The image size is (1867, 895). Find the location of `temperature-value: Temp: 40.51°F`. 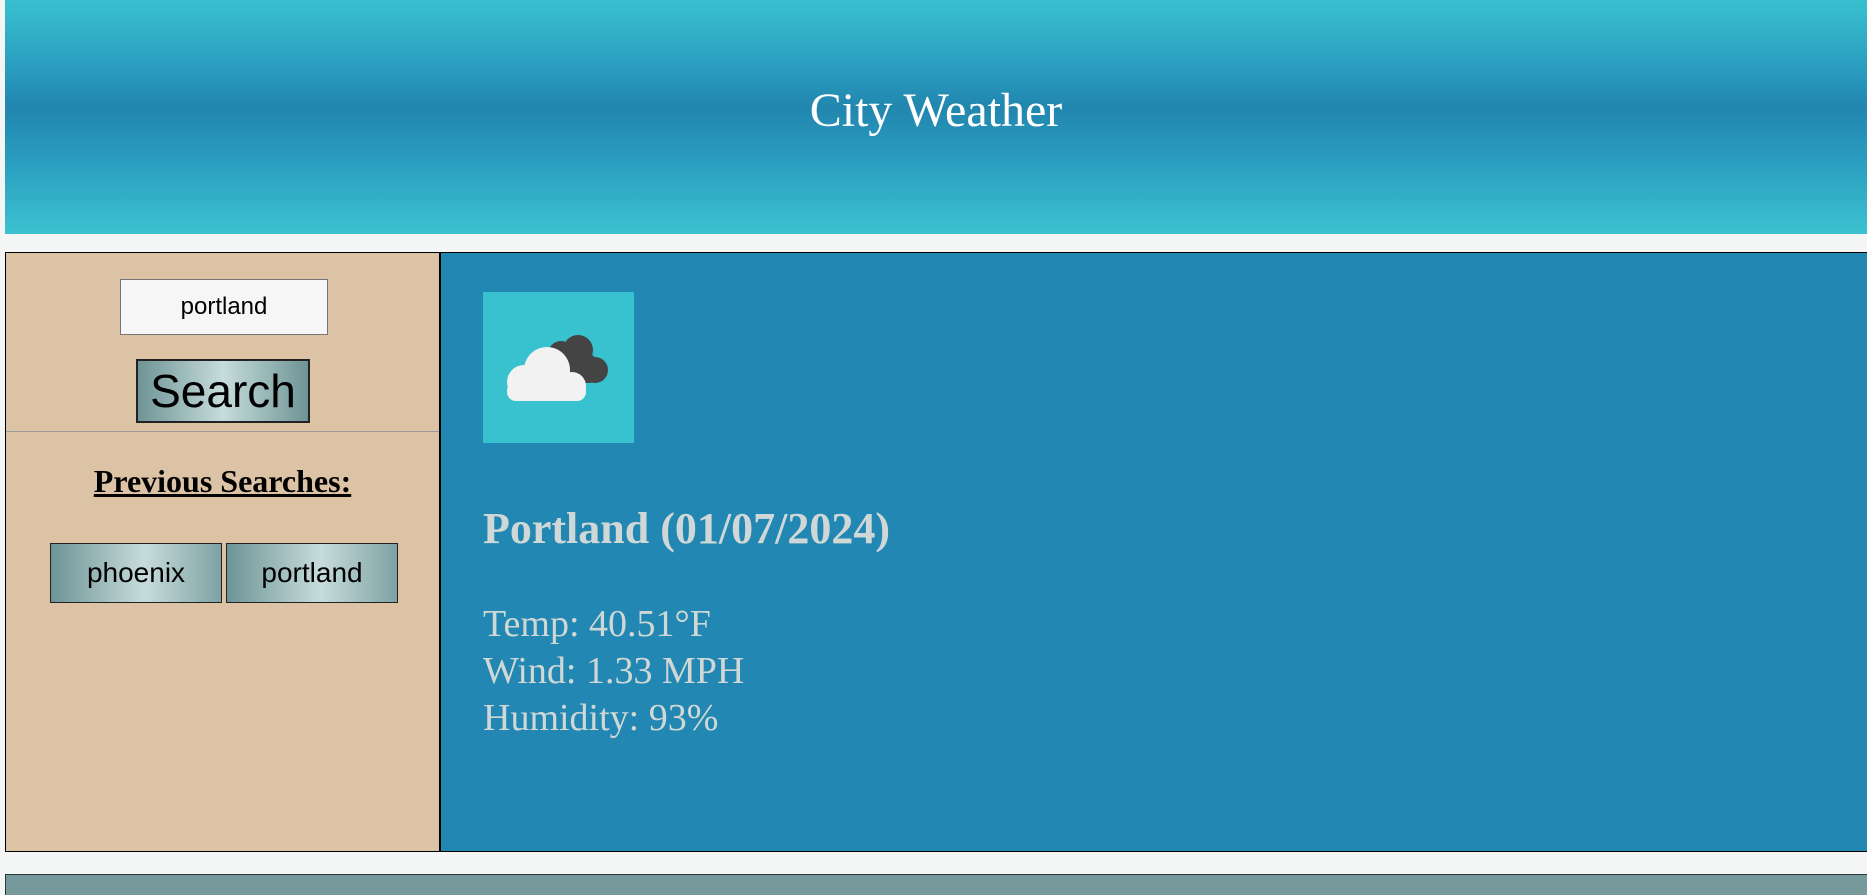

temperature-value: Temp: 40.51°F is located at coordinates (597, 624).